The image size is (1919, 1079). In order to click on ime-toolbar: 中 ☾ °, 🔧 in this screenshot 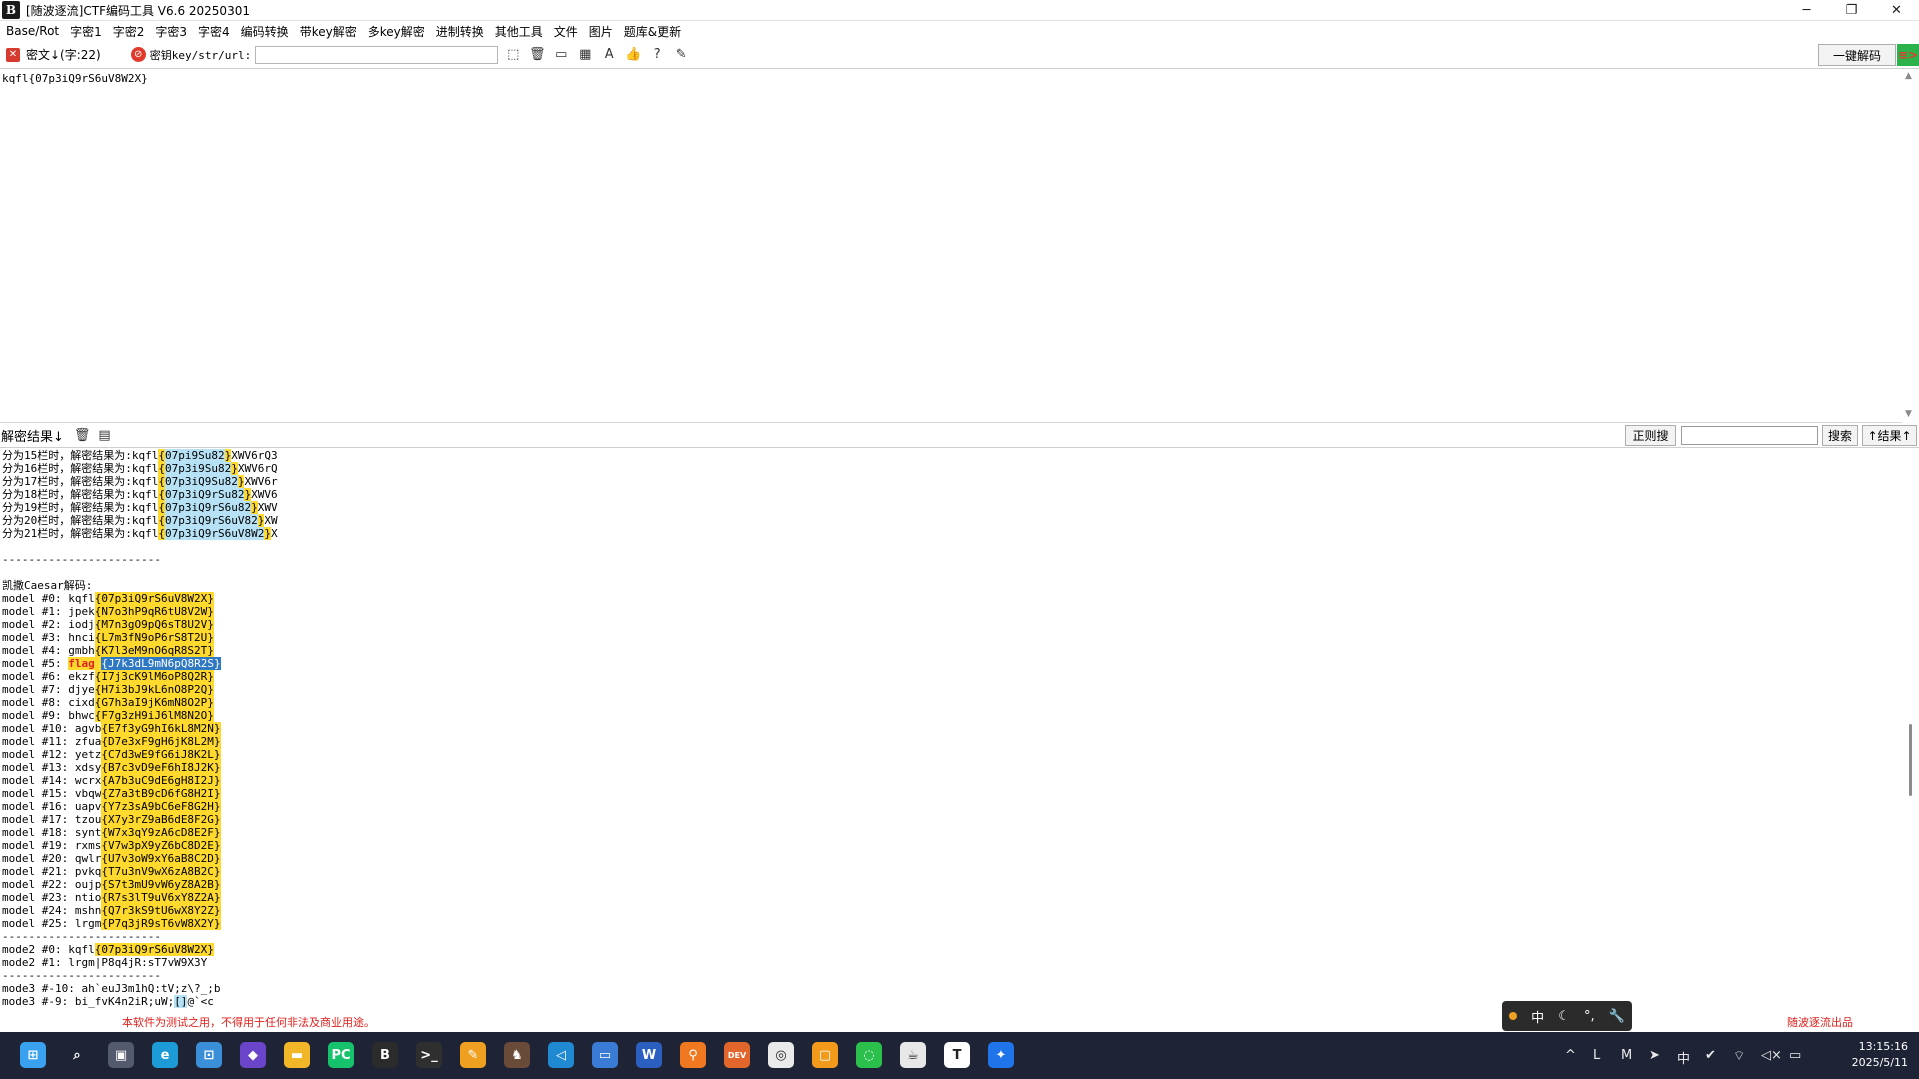, I will do `click(1567, 1016)`.